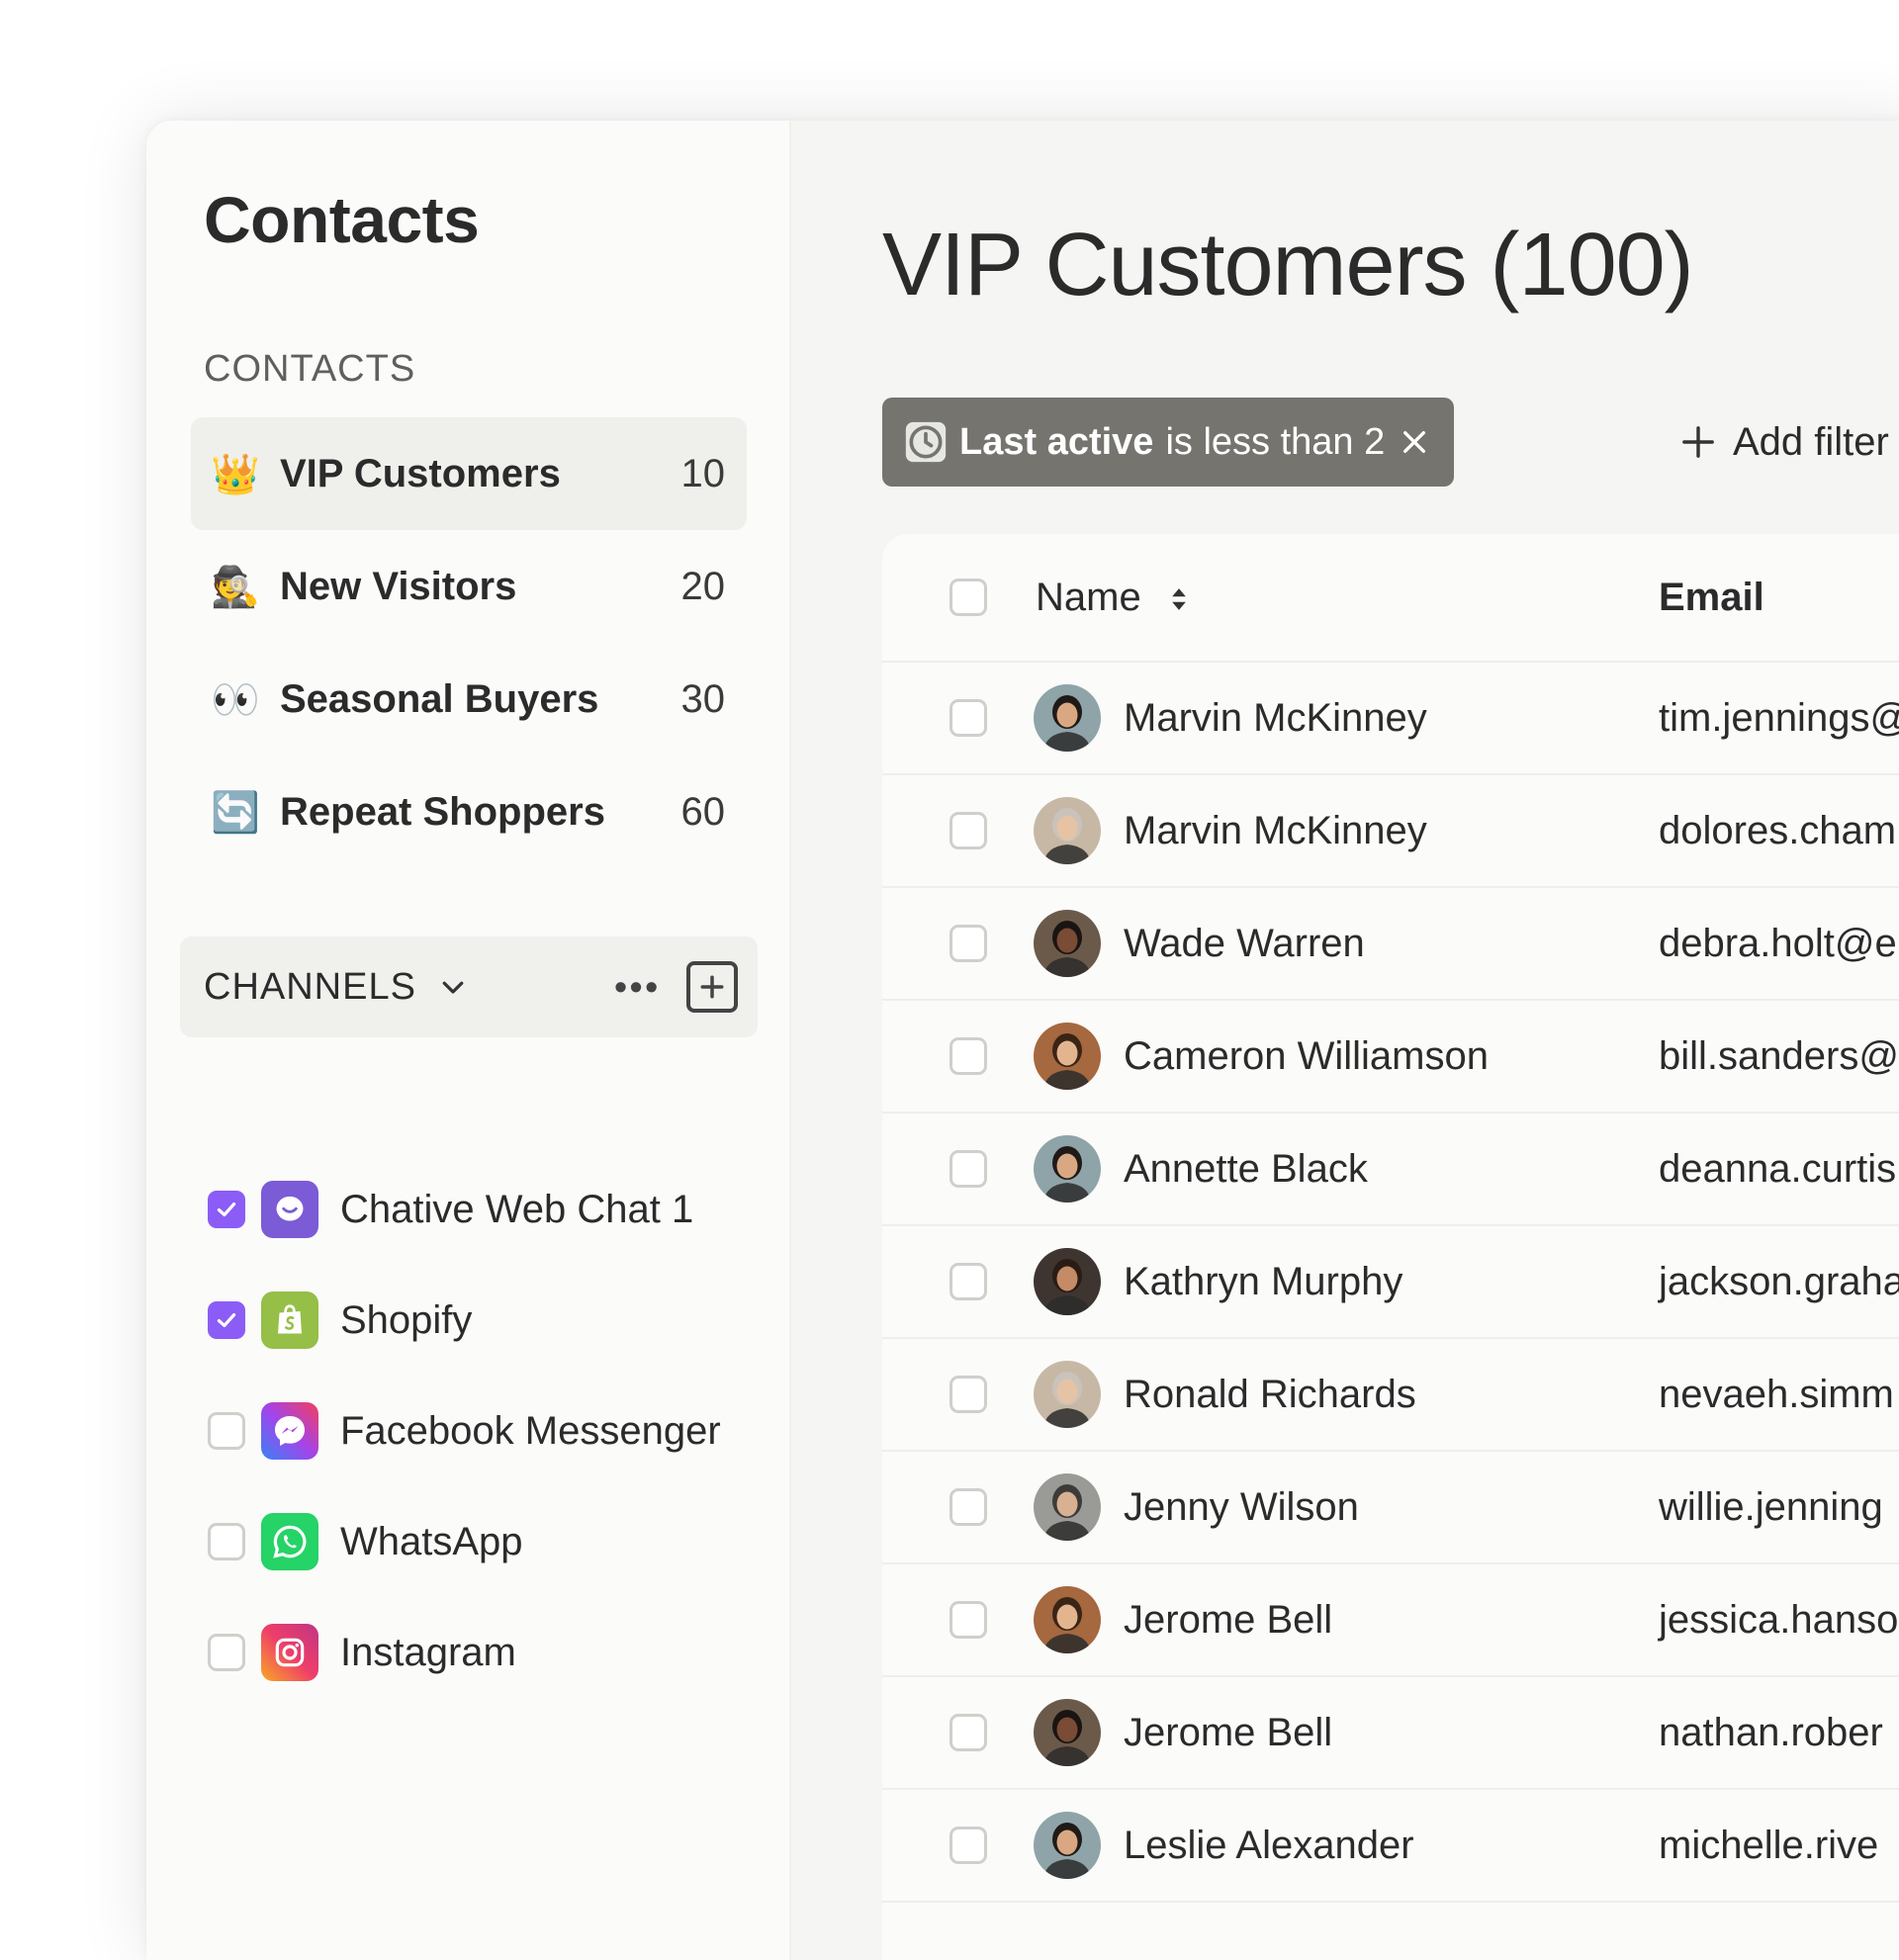 The width and height of the screenshot is (1899, 1960). I want to click on table-row: Annette Black deanna.curtis, so click(1390, 1170).